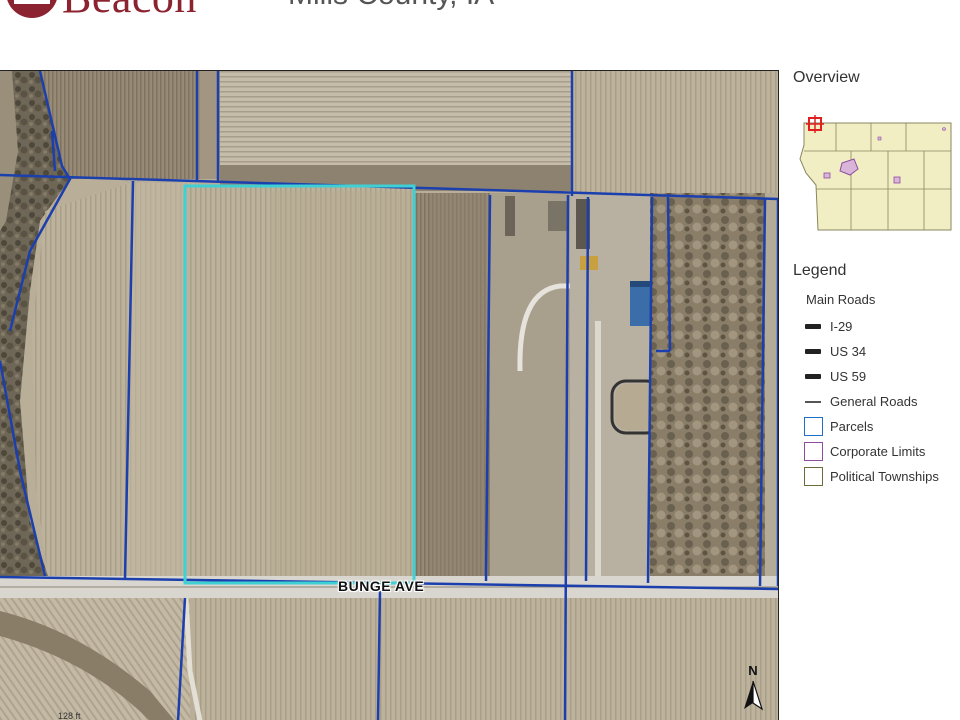  Describe the element at coordinates (826, 77) in the screenshot. I see `overview-heading: Overview` at that location.